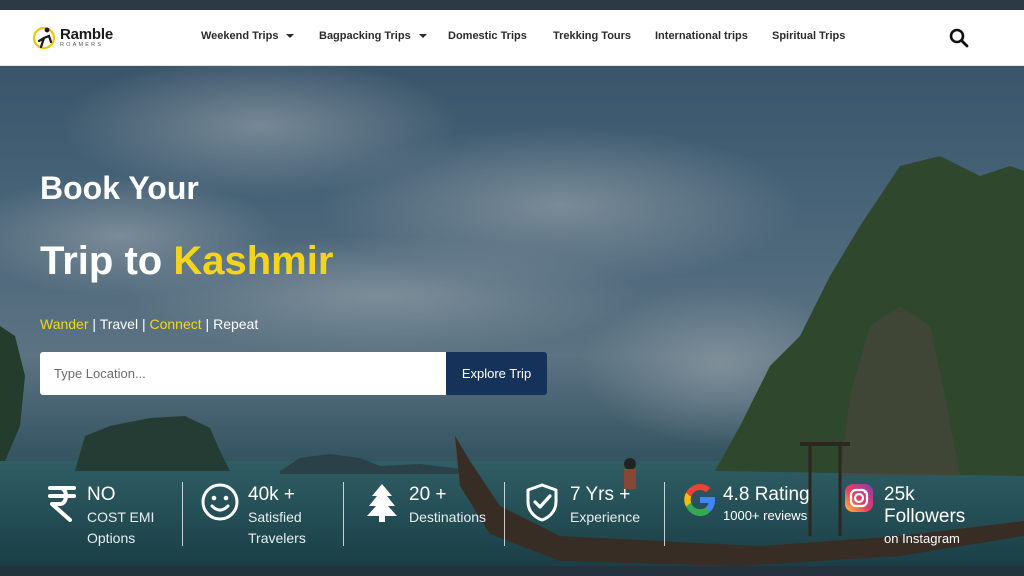 The width and height of the screenshot is (1024, 576). What do you see at coordinates (766, 494) in the screenshot?
I see `stat-value: 4.8 Rating` at bounding box center [766, 494].